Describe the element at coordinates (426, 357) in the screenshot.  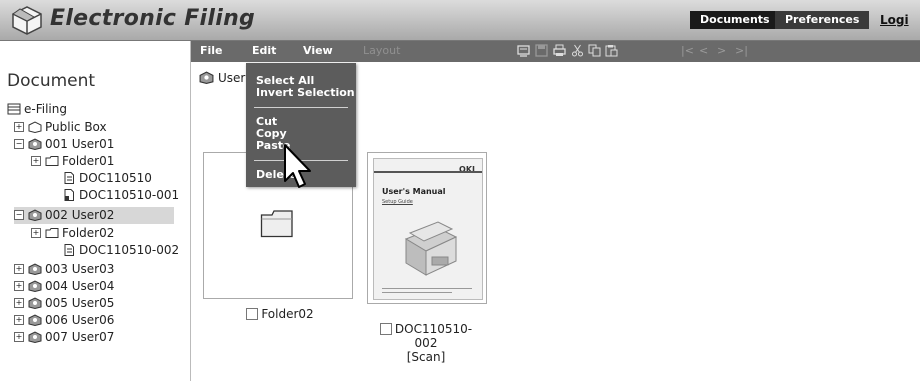
I see `item-name-line3: [Scan]` at that location.